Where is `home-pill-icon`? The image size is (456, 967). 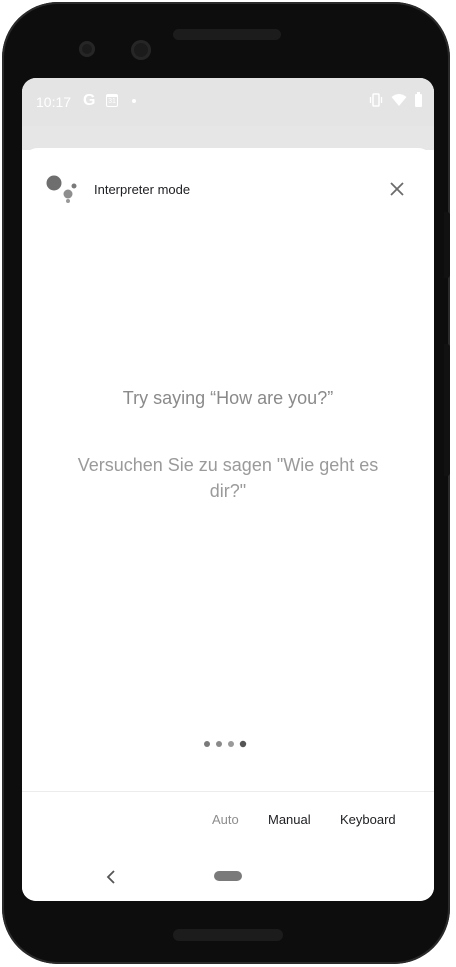 home-pill-icon is located at coordinates (228, 876).